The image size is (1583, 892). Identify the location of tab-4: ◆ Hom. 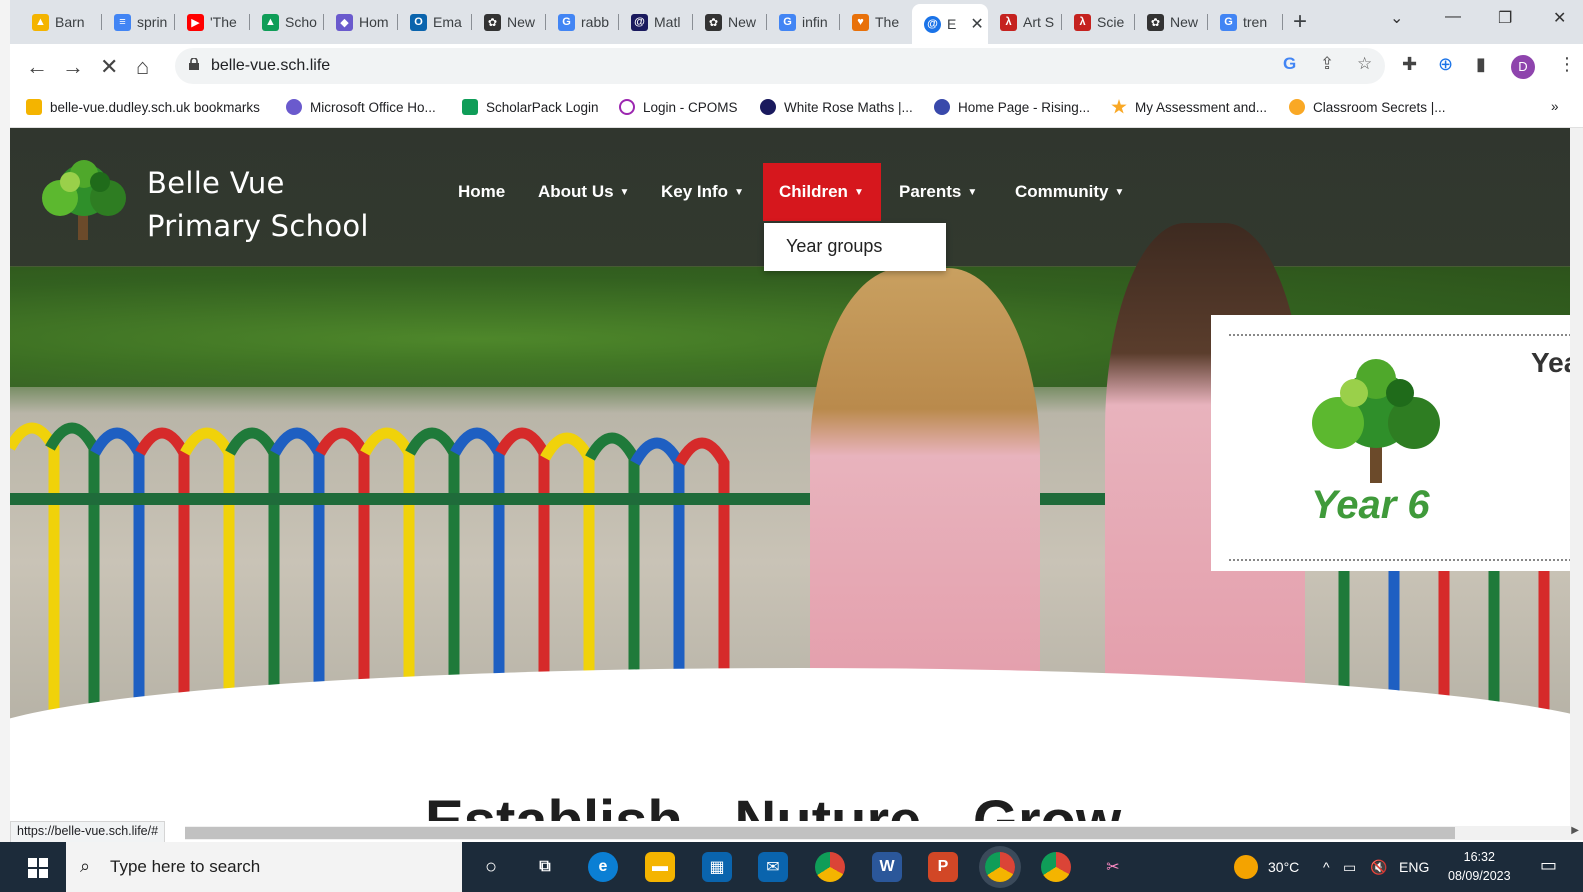
(361, 22).